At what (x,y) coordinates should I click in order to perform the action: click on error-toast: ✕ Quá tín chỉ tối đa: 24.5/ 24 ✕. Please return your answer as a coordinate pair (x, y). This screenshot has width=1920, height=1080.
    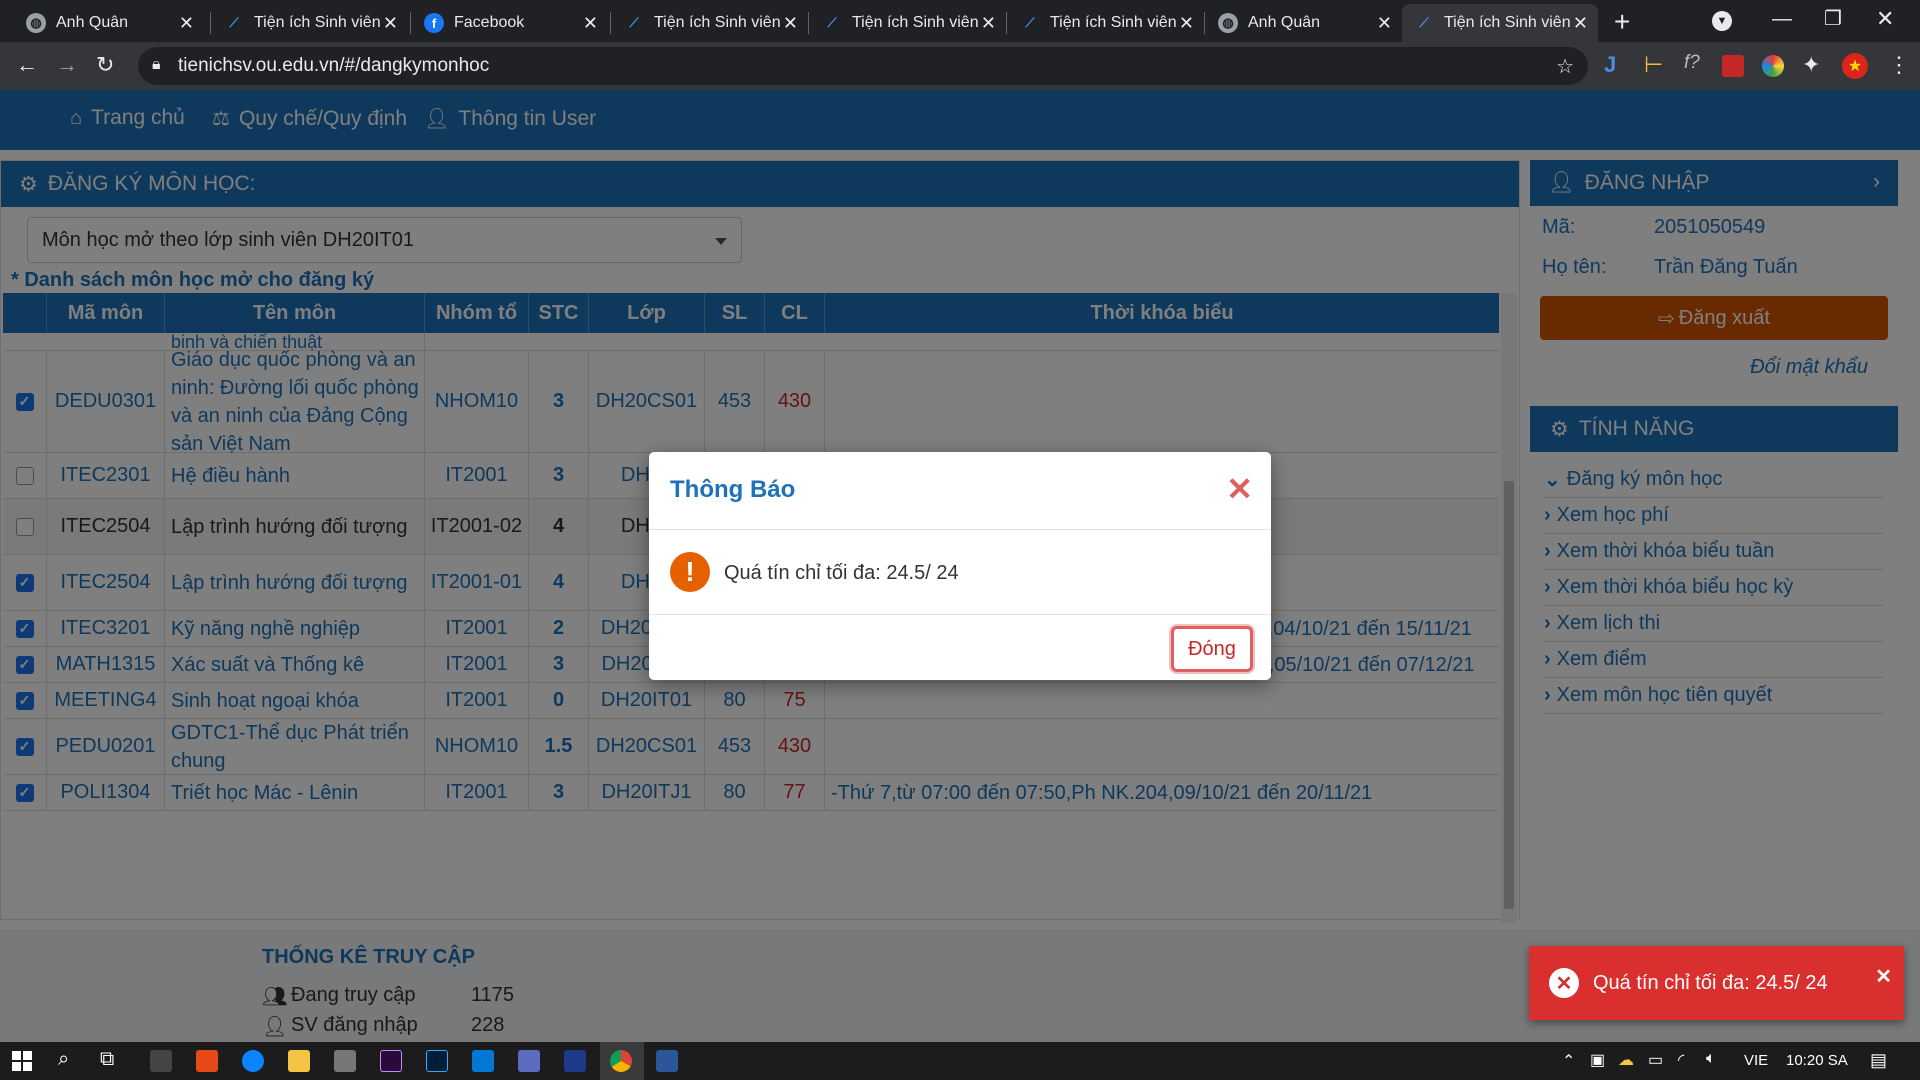
    Looking at the image, I should click on (1716, 983).